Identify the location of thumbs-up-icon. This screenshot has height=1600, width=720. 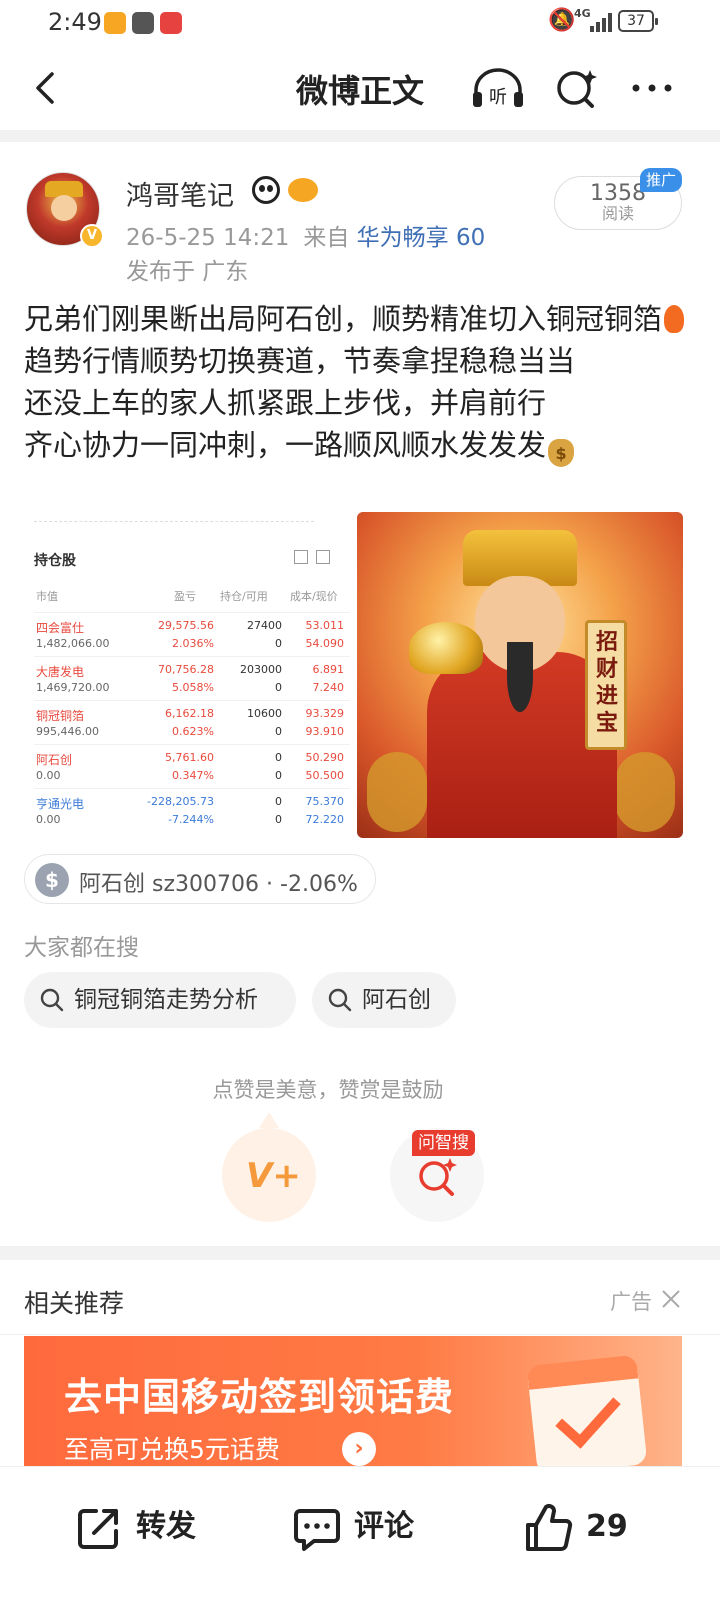
(549, 1527).